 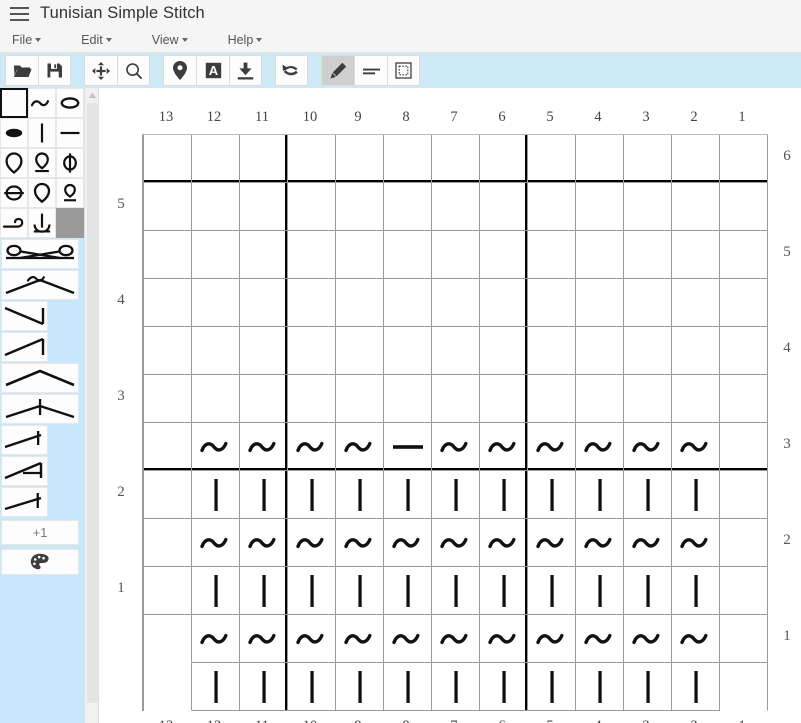 I want to click on color-picker-button, so click(x=40, y=562).